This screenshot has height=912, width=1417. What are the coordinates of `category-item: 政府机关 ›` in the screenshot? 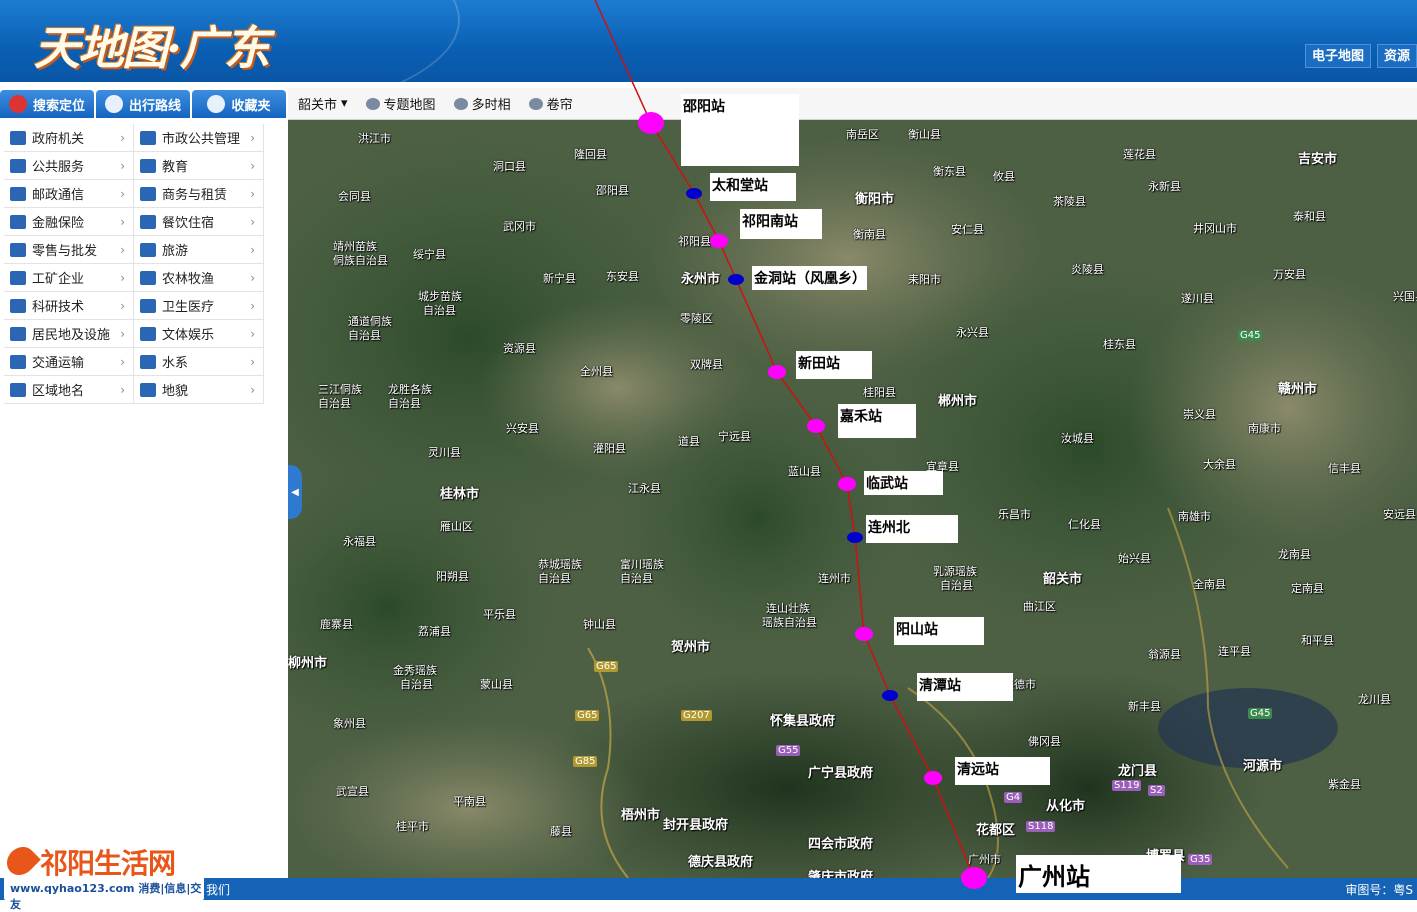 It's located at (69, 137).